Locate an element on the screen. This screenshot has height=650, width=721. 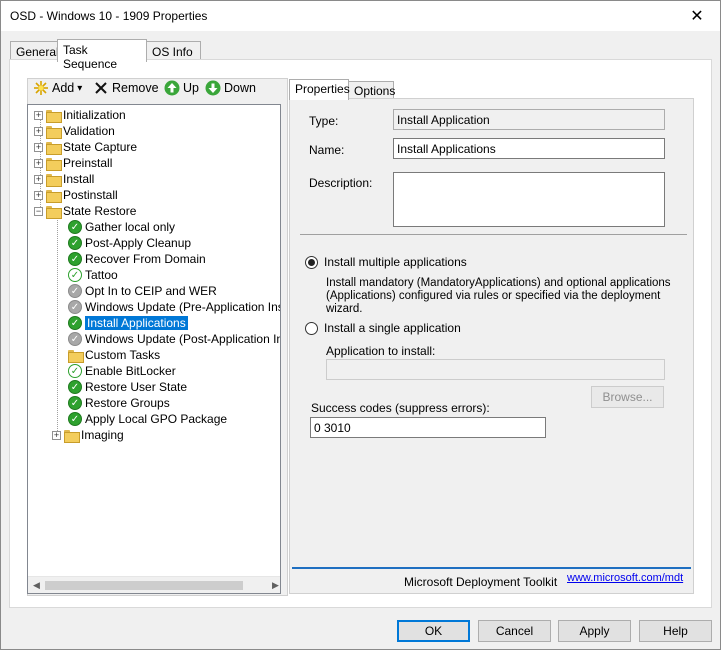
radio-install-single: Install a single application is located at coordinates (383, 328).